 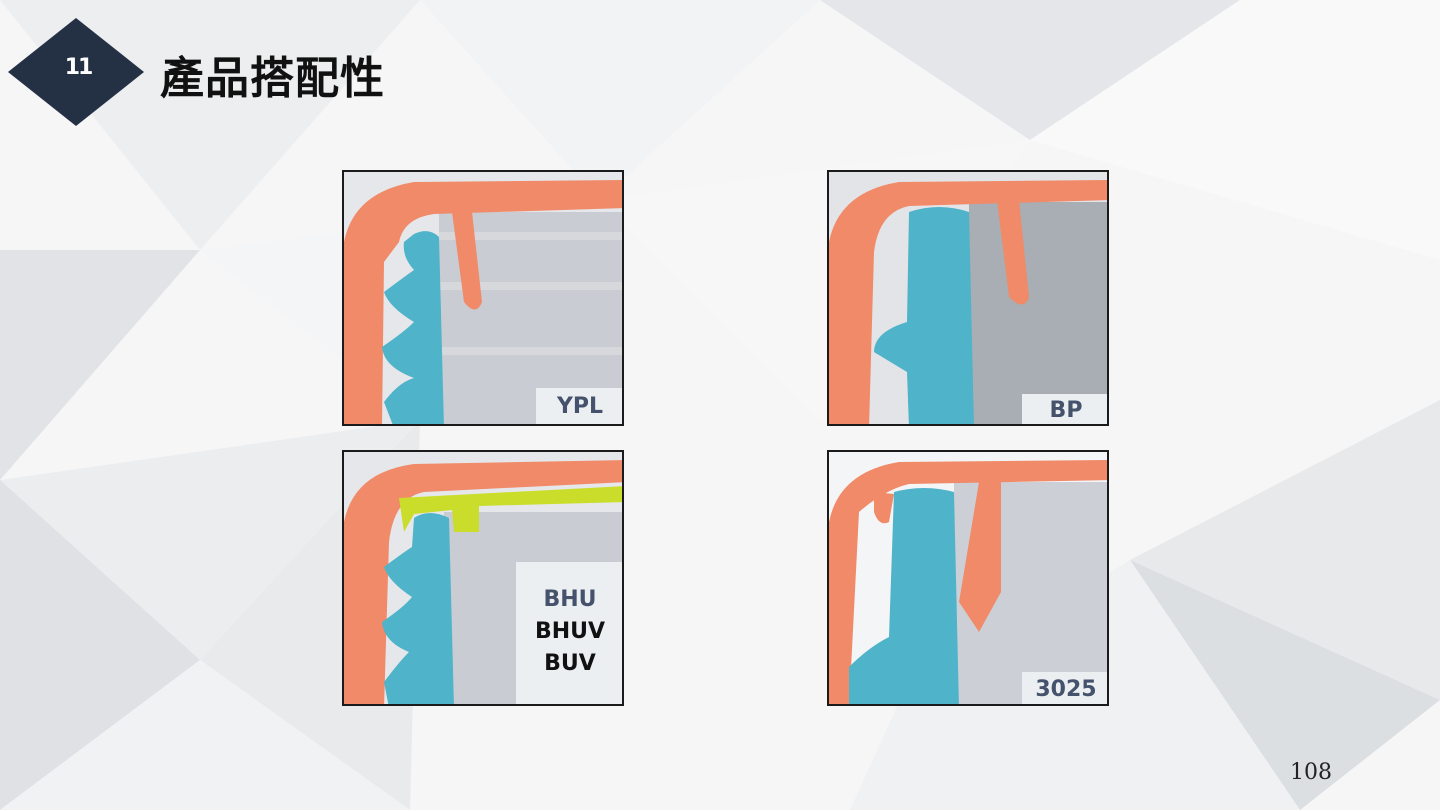 I want to click on page-number: 108, so click(x=1311, y=772).